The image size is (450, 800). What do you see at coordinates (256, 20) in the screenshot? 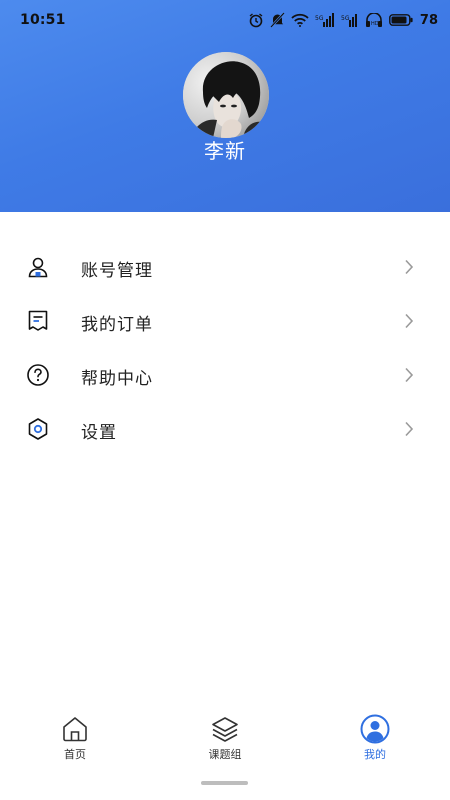
I see `alarm-icon` at bounding box center [256, 20].